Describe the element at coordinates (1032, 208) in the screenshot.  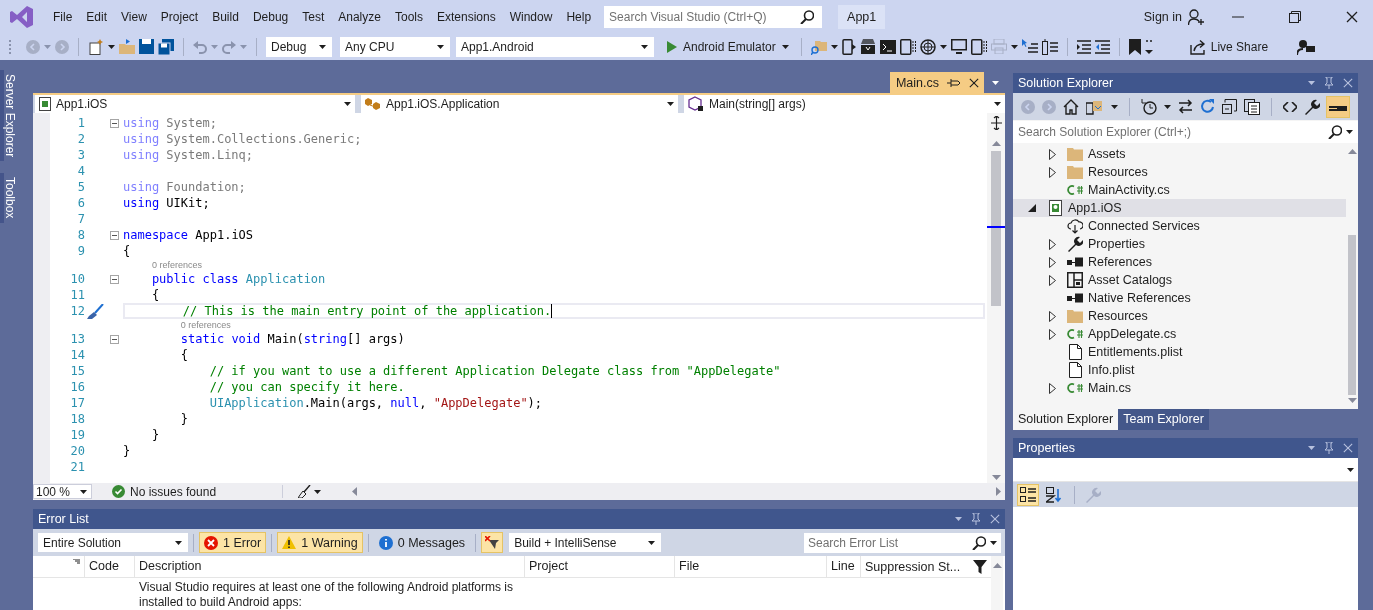
I see `collapse-arrow-icon` at that location.